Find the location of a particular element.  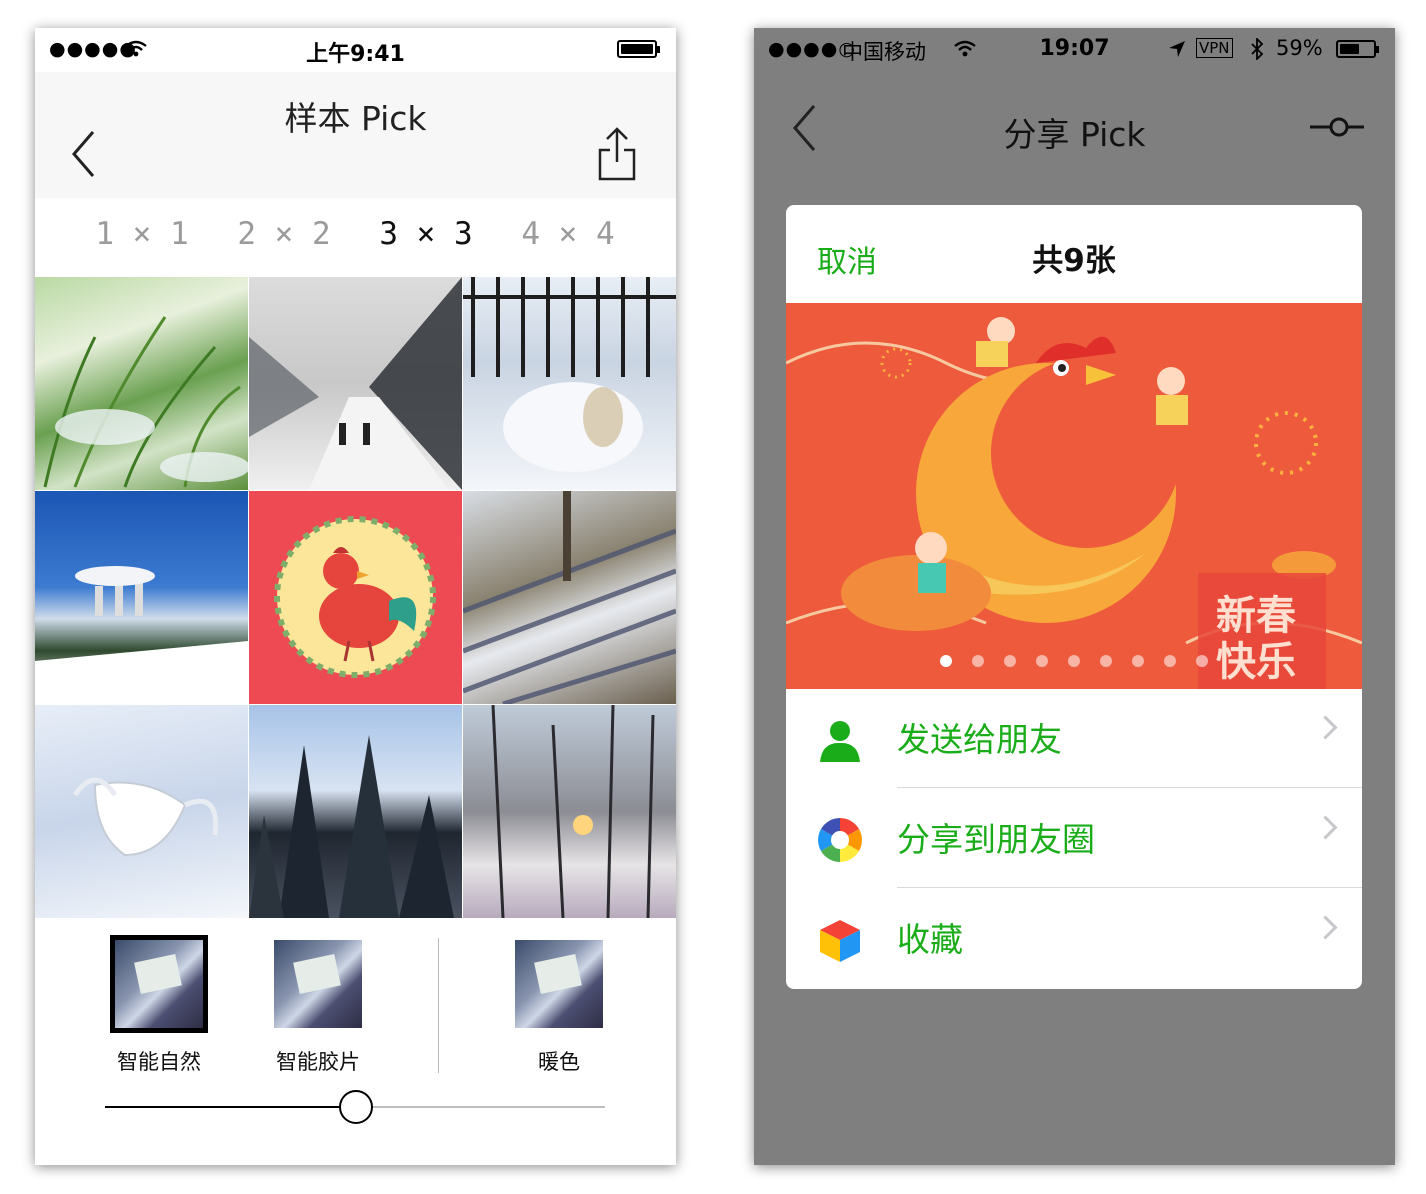

filter-warm: 暖色 is located at coordinates (559, 1008).